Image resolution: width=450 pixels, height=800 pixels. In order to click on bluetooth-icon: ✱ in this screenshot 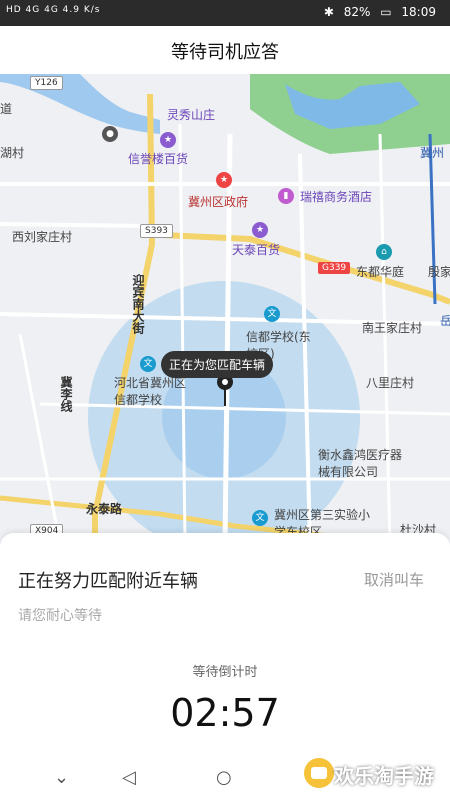, I will do `click(328, 12)`.